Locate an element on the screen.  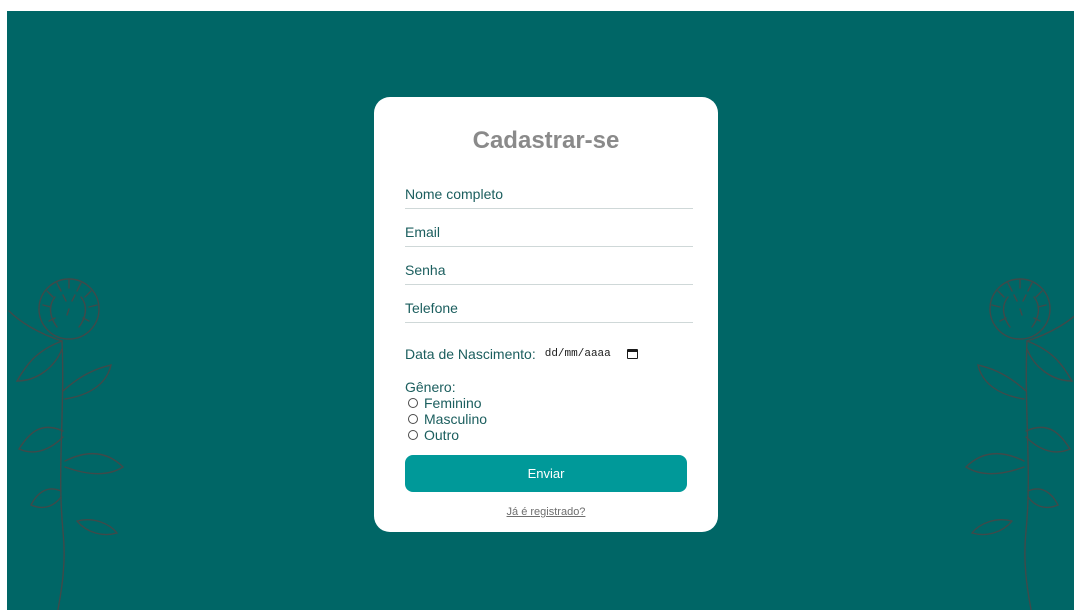
nome-input is located at coordinates (549, 194).